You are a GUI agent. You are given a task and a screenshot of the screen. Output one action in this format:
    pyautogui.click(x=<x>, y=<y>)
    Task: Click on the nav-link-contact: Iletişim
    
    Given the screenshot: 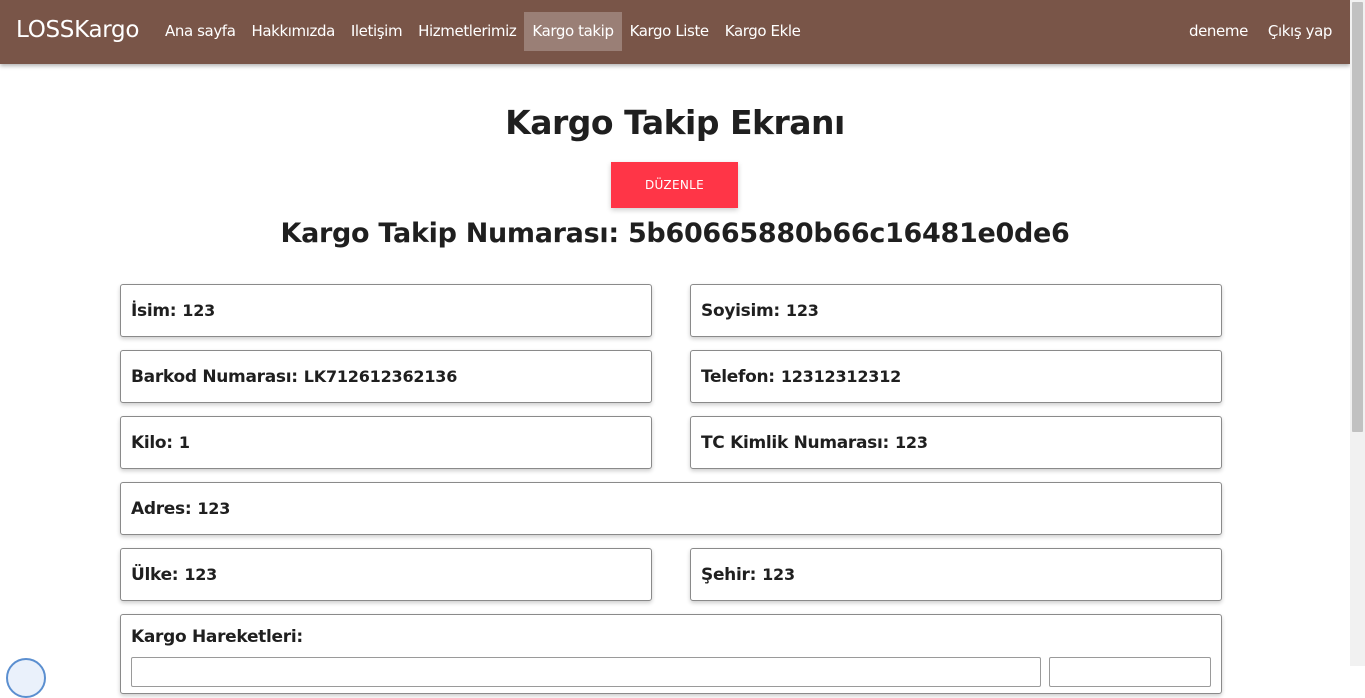 What is the action you would take?
    pyautogui.click(x=376, y=31)
    